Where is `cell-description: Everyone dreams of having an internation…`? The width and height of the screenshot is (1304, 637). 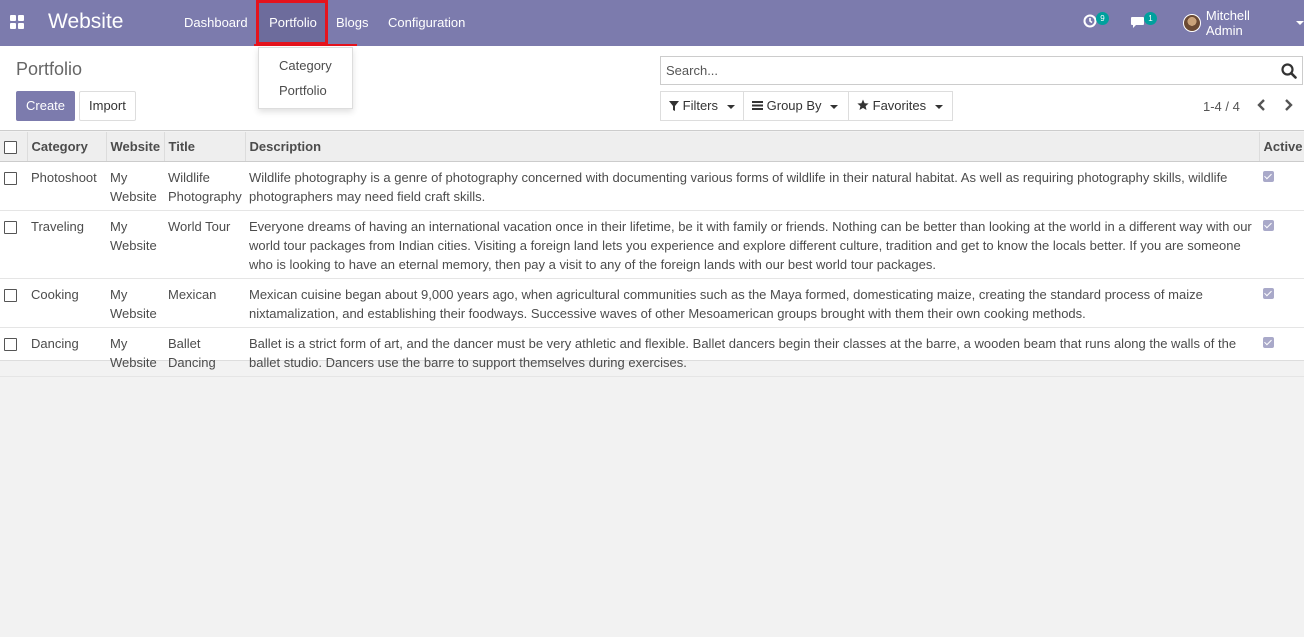 cell-description: Everyone dreams of having an internation… is located at coordinates (752, 244).